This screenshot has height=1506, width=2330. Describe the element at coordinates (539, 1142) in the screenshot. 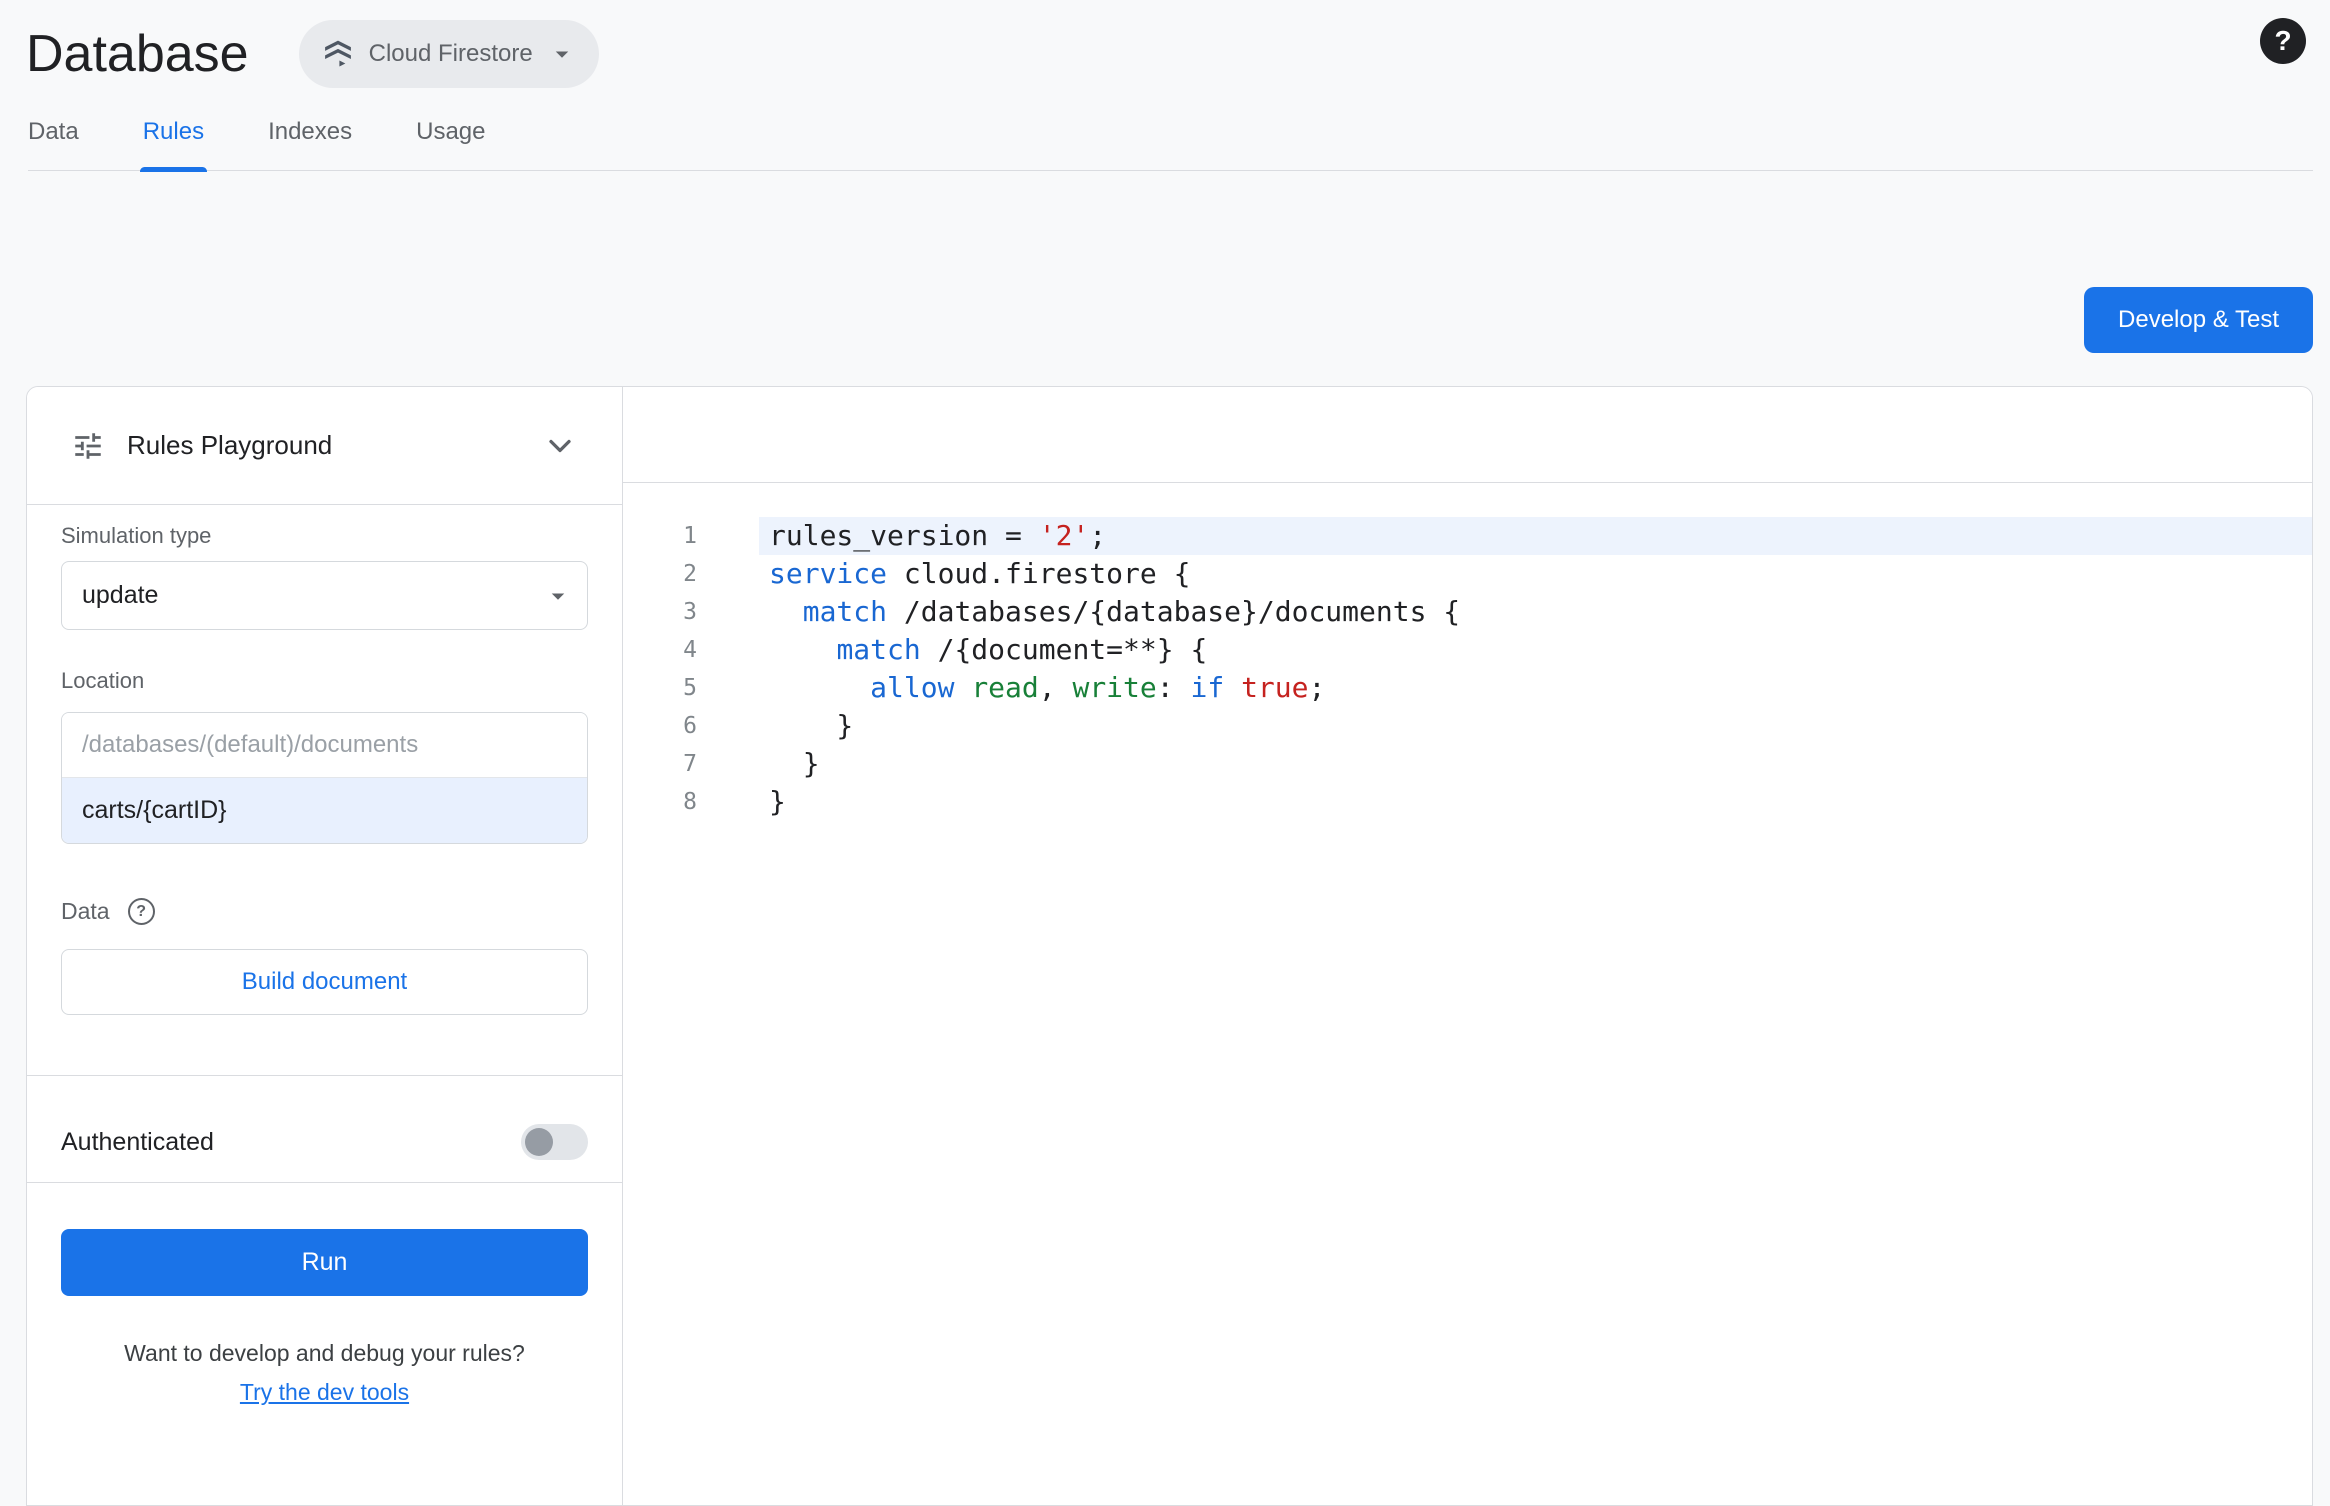

I see `toggle-knob` at that location.